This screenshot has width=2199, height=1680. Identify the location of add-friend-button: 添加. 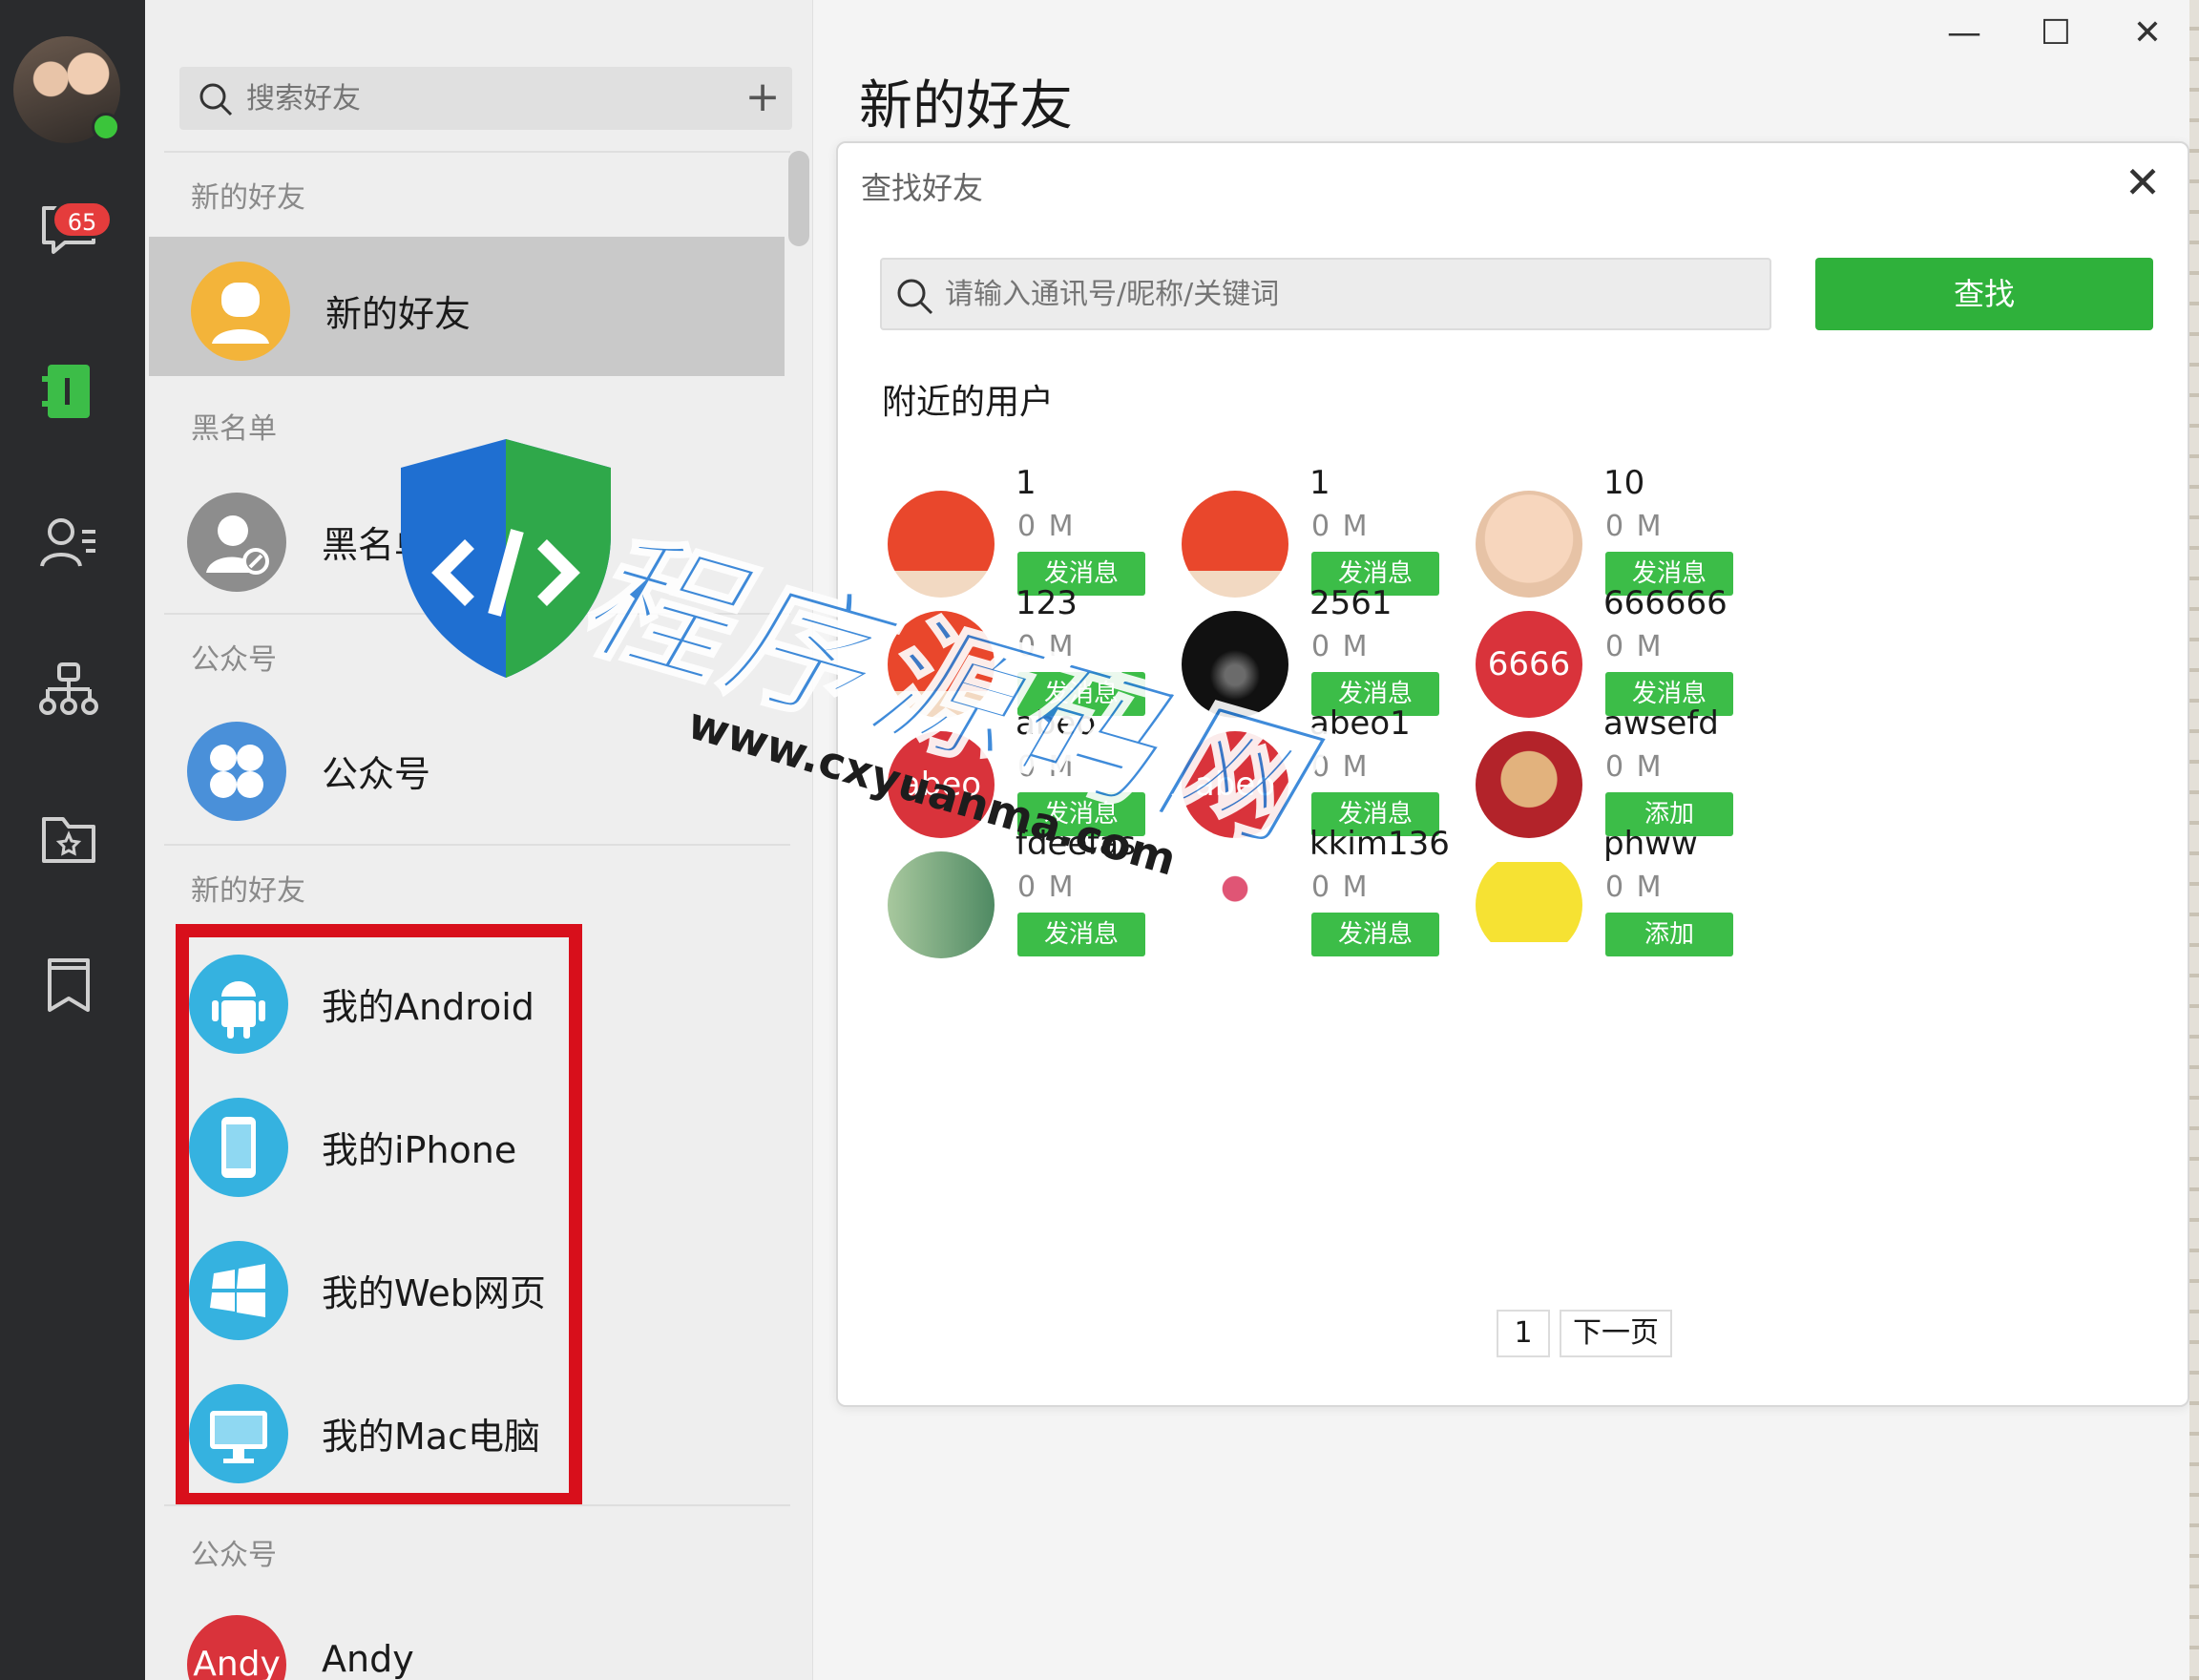
(1669, 934).